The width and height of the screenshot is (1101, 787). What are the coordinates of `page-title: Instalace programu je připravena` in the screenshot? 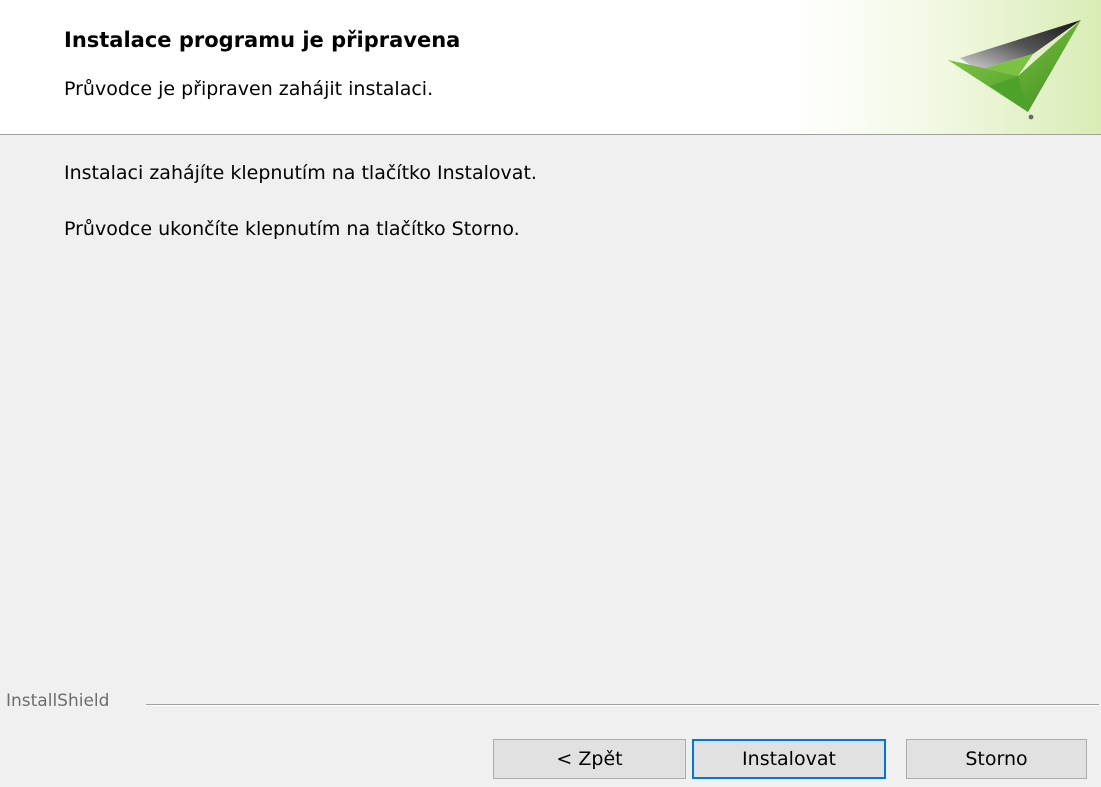 It's located at (262, 40).